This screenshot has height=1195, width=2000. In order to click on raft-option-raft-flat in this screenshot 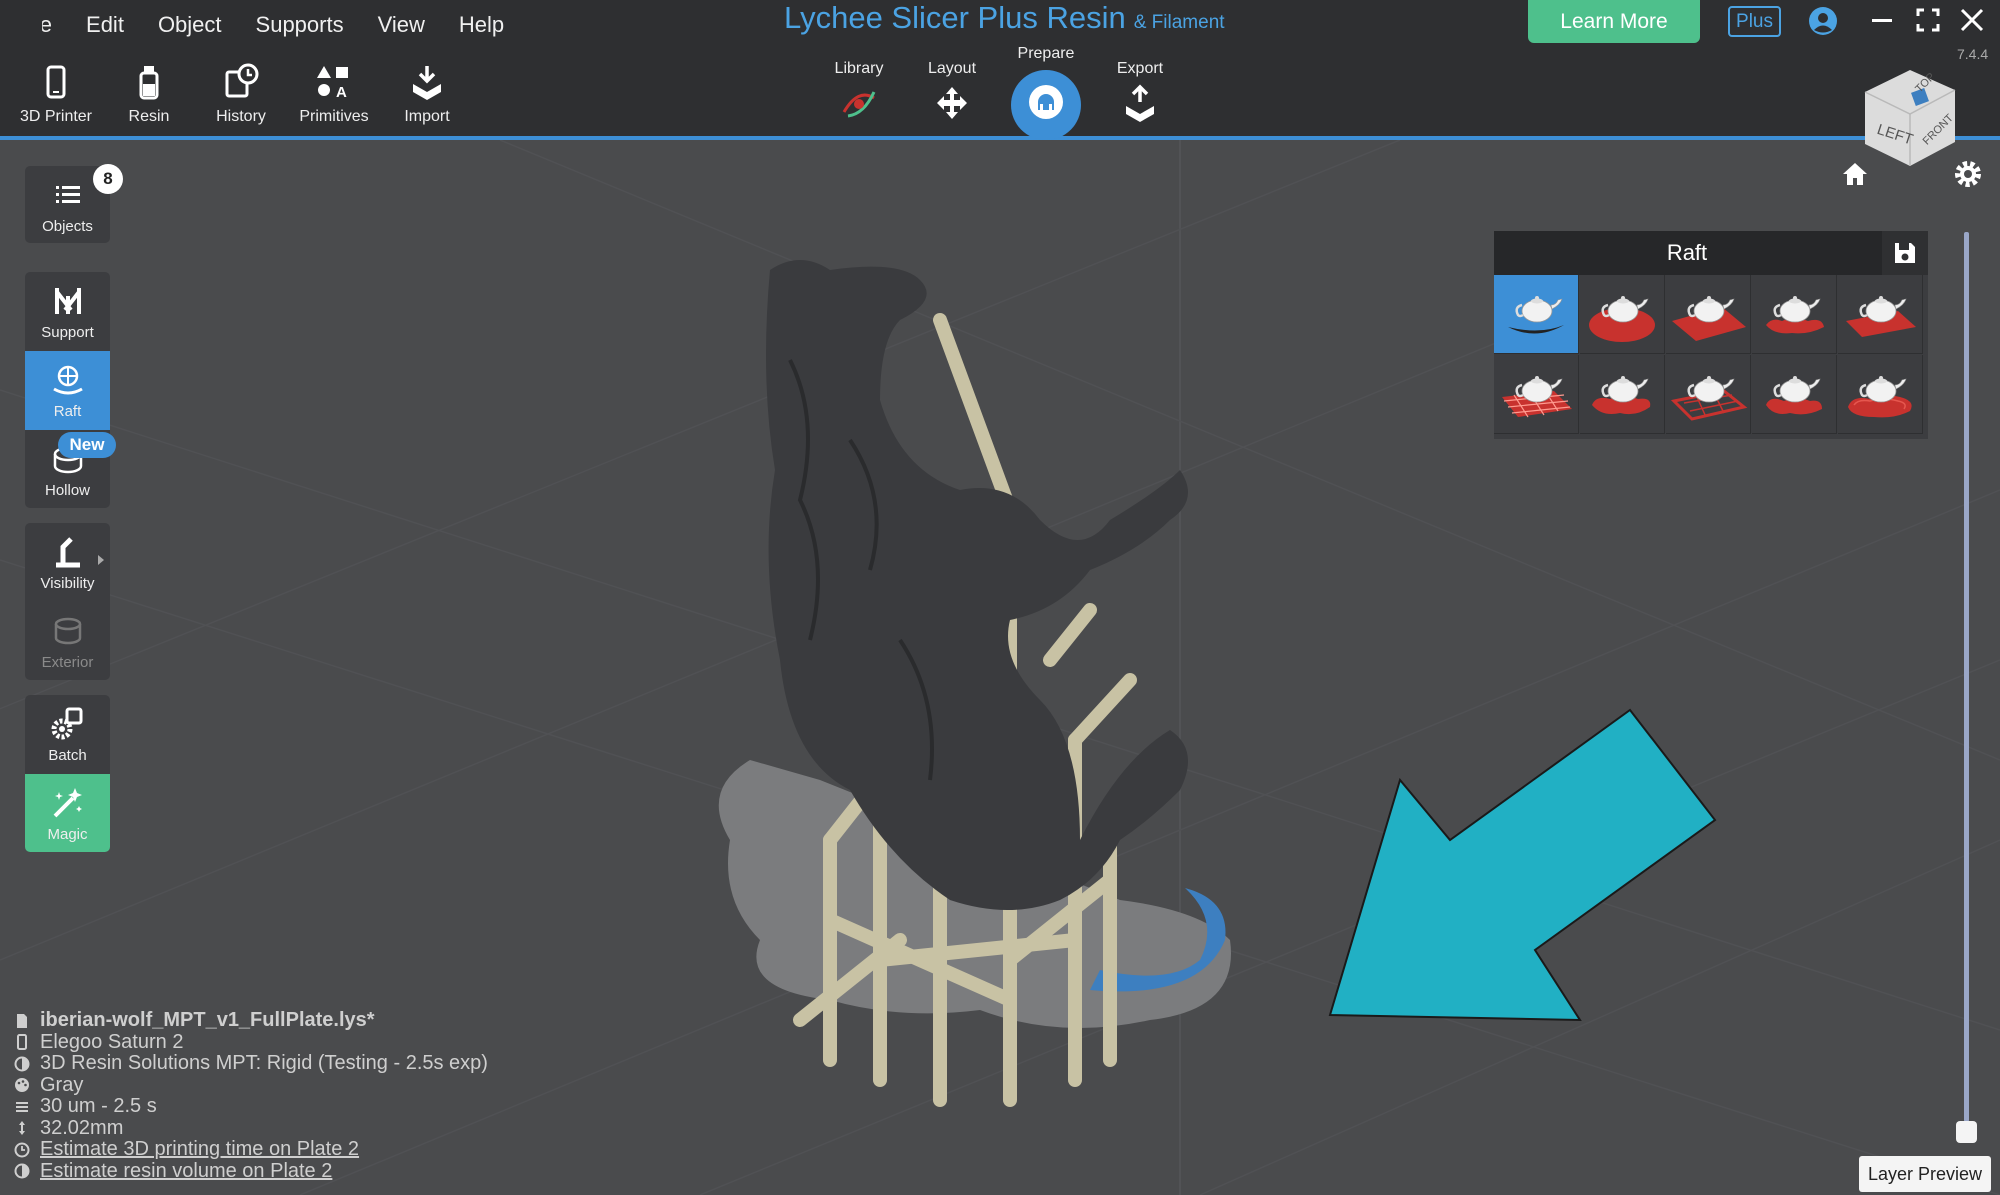, I will do `click(1880, 314)`.